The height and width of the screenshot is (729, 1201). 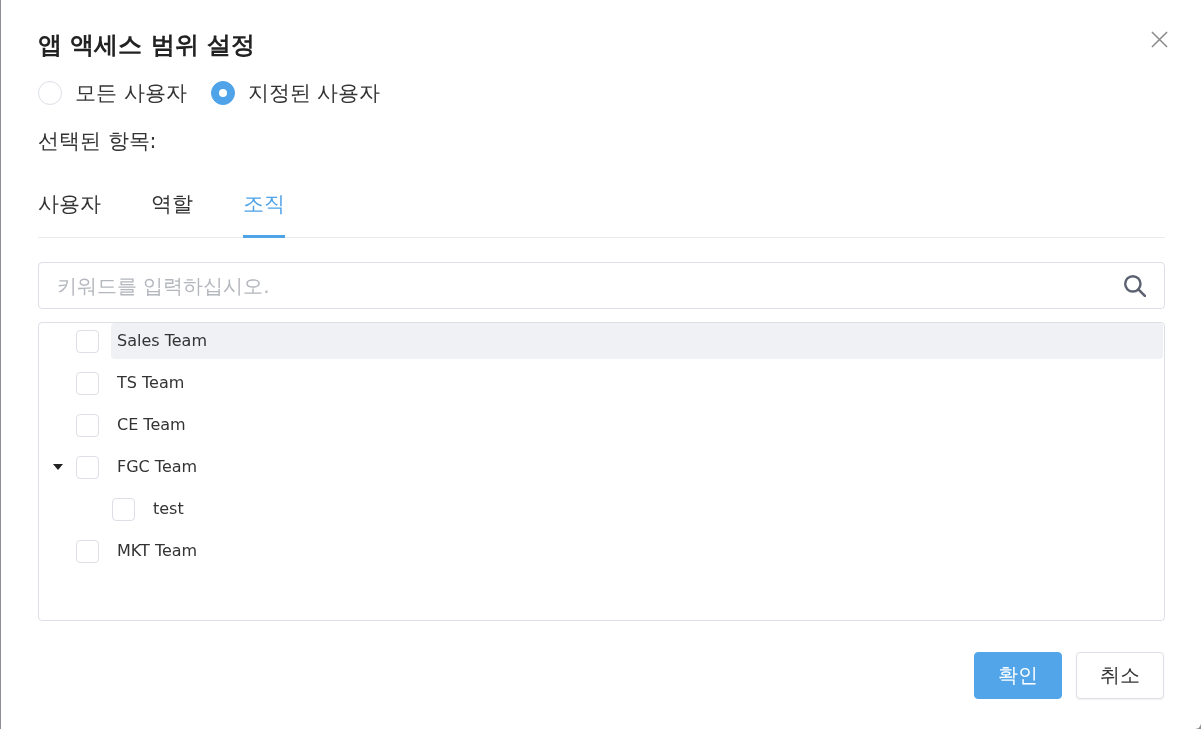 What do you see at coordinates (1134, 285) in the screenshot?
I see `search-icon` at bounding box center [1134, 285].